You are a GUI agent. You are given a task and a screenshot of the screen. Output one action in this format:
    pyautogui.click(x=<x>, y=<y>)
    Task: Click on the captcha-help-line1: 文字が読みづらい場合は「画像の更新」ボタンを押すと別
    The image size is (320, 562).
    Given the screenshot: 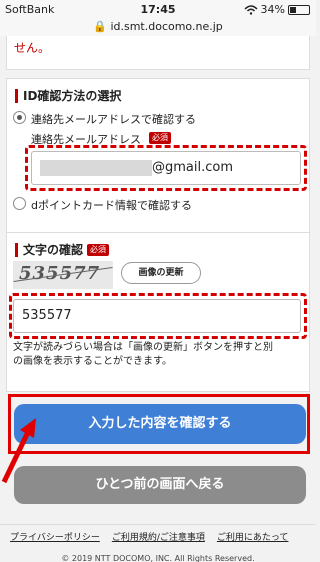 What is the action you would take?
    pyautogui.click(x=143, y=347)
    